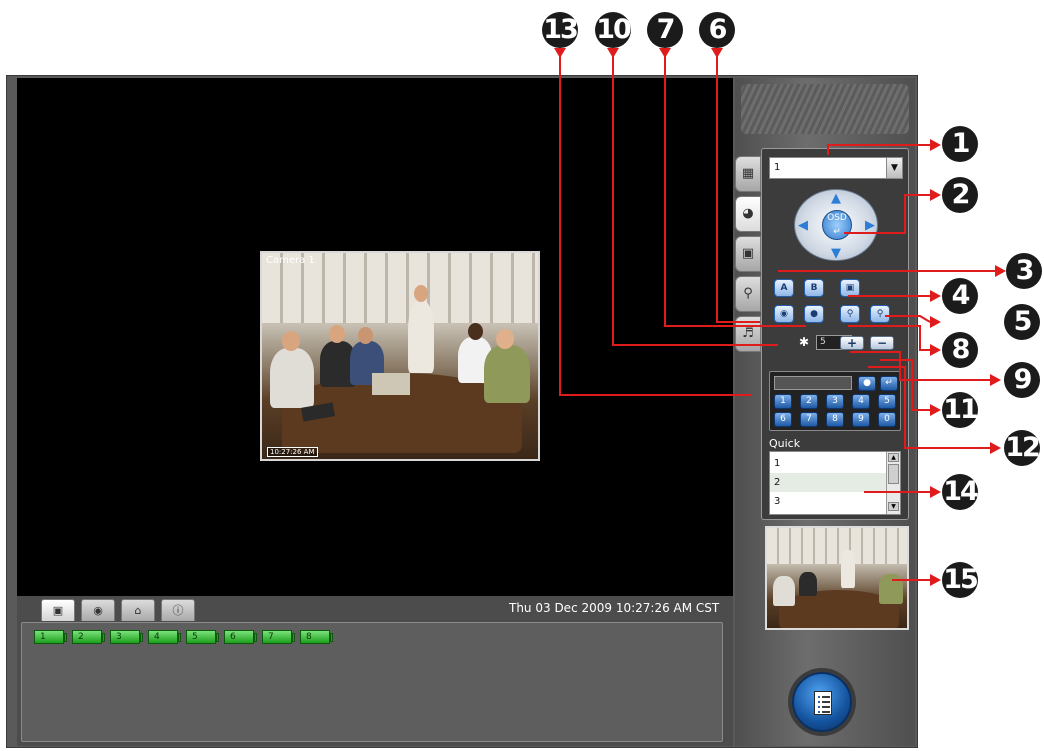  Describe the element at coordinates (50, 637) in the screenshot. I see `camera-channel-1: 1` at that location.